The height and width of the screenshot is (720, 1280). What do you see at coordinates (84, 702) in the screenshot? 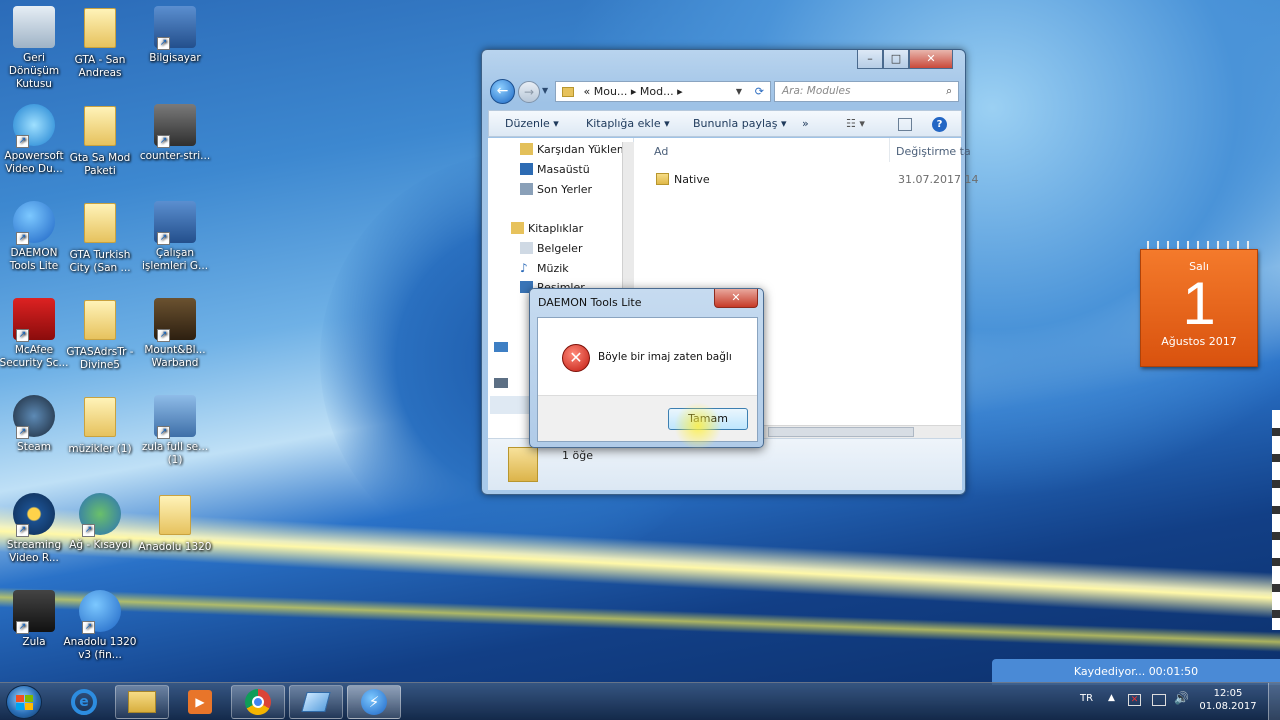
I see `taskbar-ie: e` at bounding box center [84, 702].